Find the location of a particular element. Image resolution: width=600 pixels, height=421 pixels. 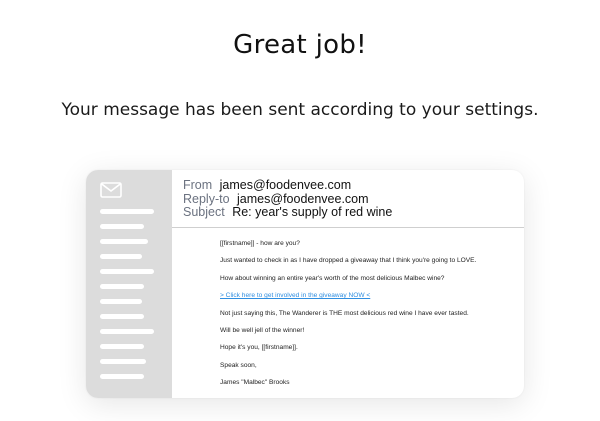

body-greeting: [[firstname]] - how are you? is located at coordinates (260, 243).